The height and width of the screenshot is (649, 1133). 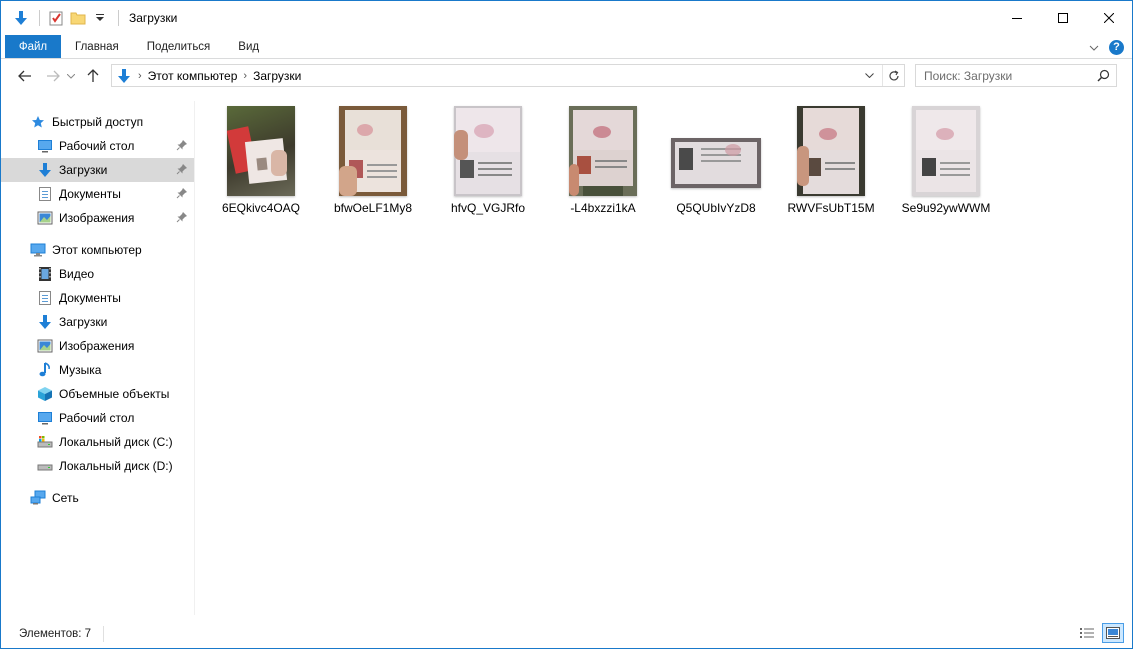 I want to click on nav-qa-downloads: Загрузки, so click(x=97, y=170).